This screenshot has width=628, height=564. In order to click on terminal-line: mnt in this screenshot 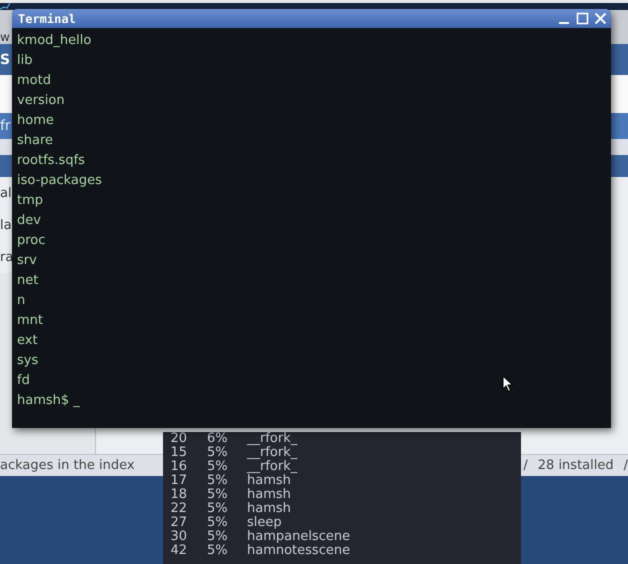, I will do `click(30, 320)`.